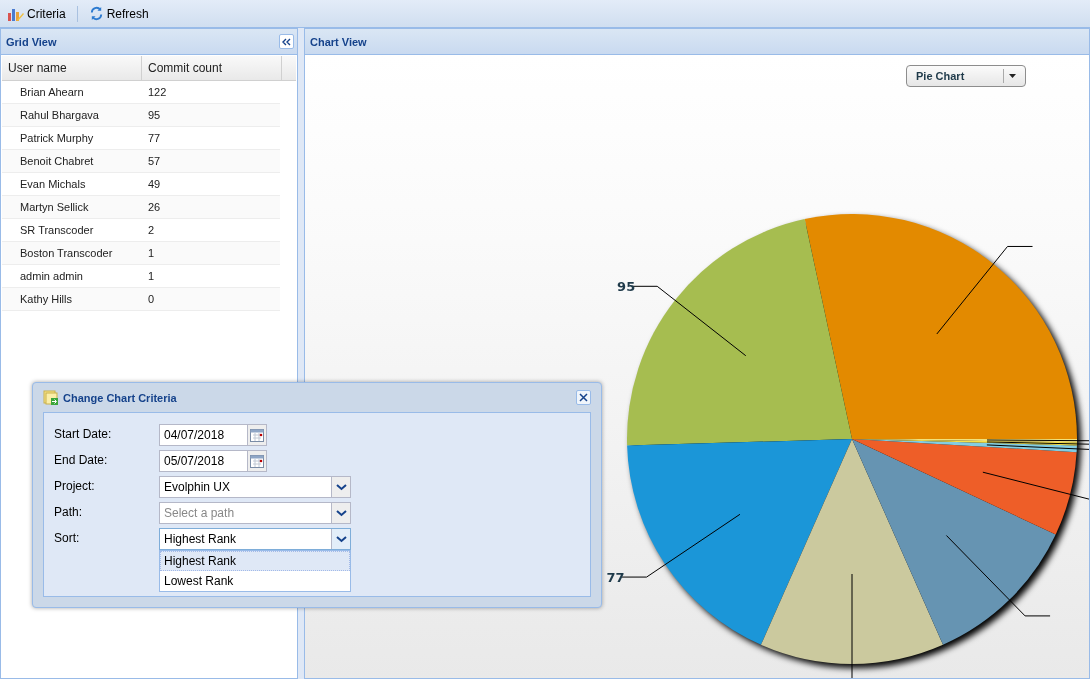  Describe the element at coordinates (154, 115) in the screenshot. I see `table-cell-text: 95` at that location.